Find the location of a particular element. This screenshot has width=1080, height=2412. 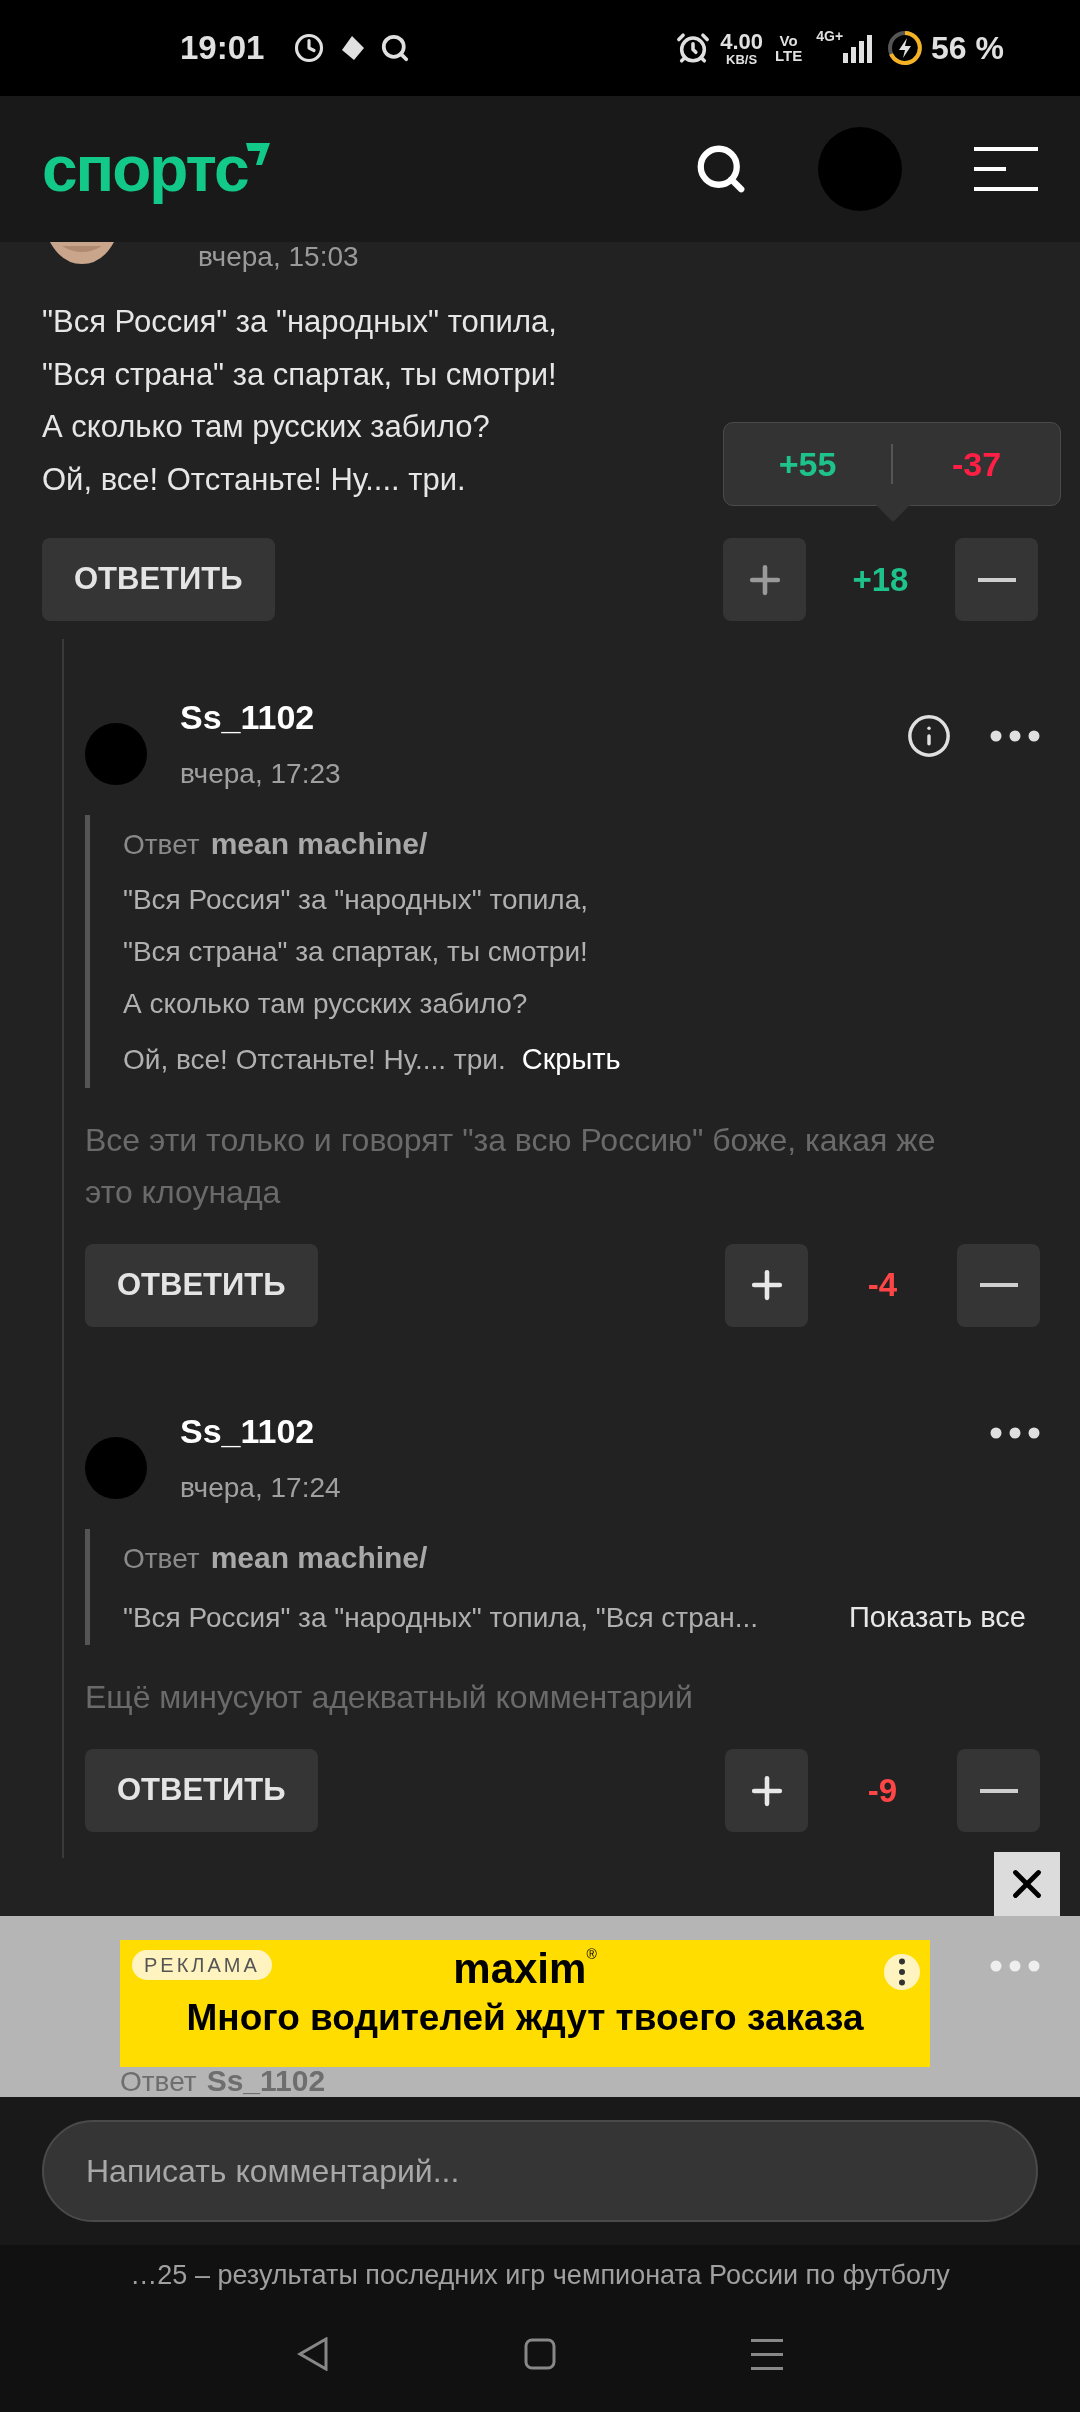

recents-icon is located at coordinates (766, 2353).